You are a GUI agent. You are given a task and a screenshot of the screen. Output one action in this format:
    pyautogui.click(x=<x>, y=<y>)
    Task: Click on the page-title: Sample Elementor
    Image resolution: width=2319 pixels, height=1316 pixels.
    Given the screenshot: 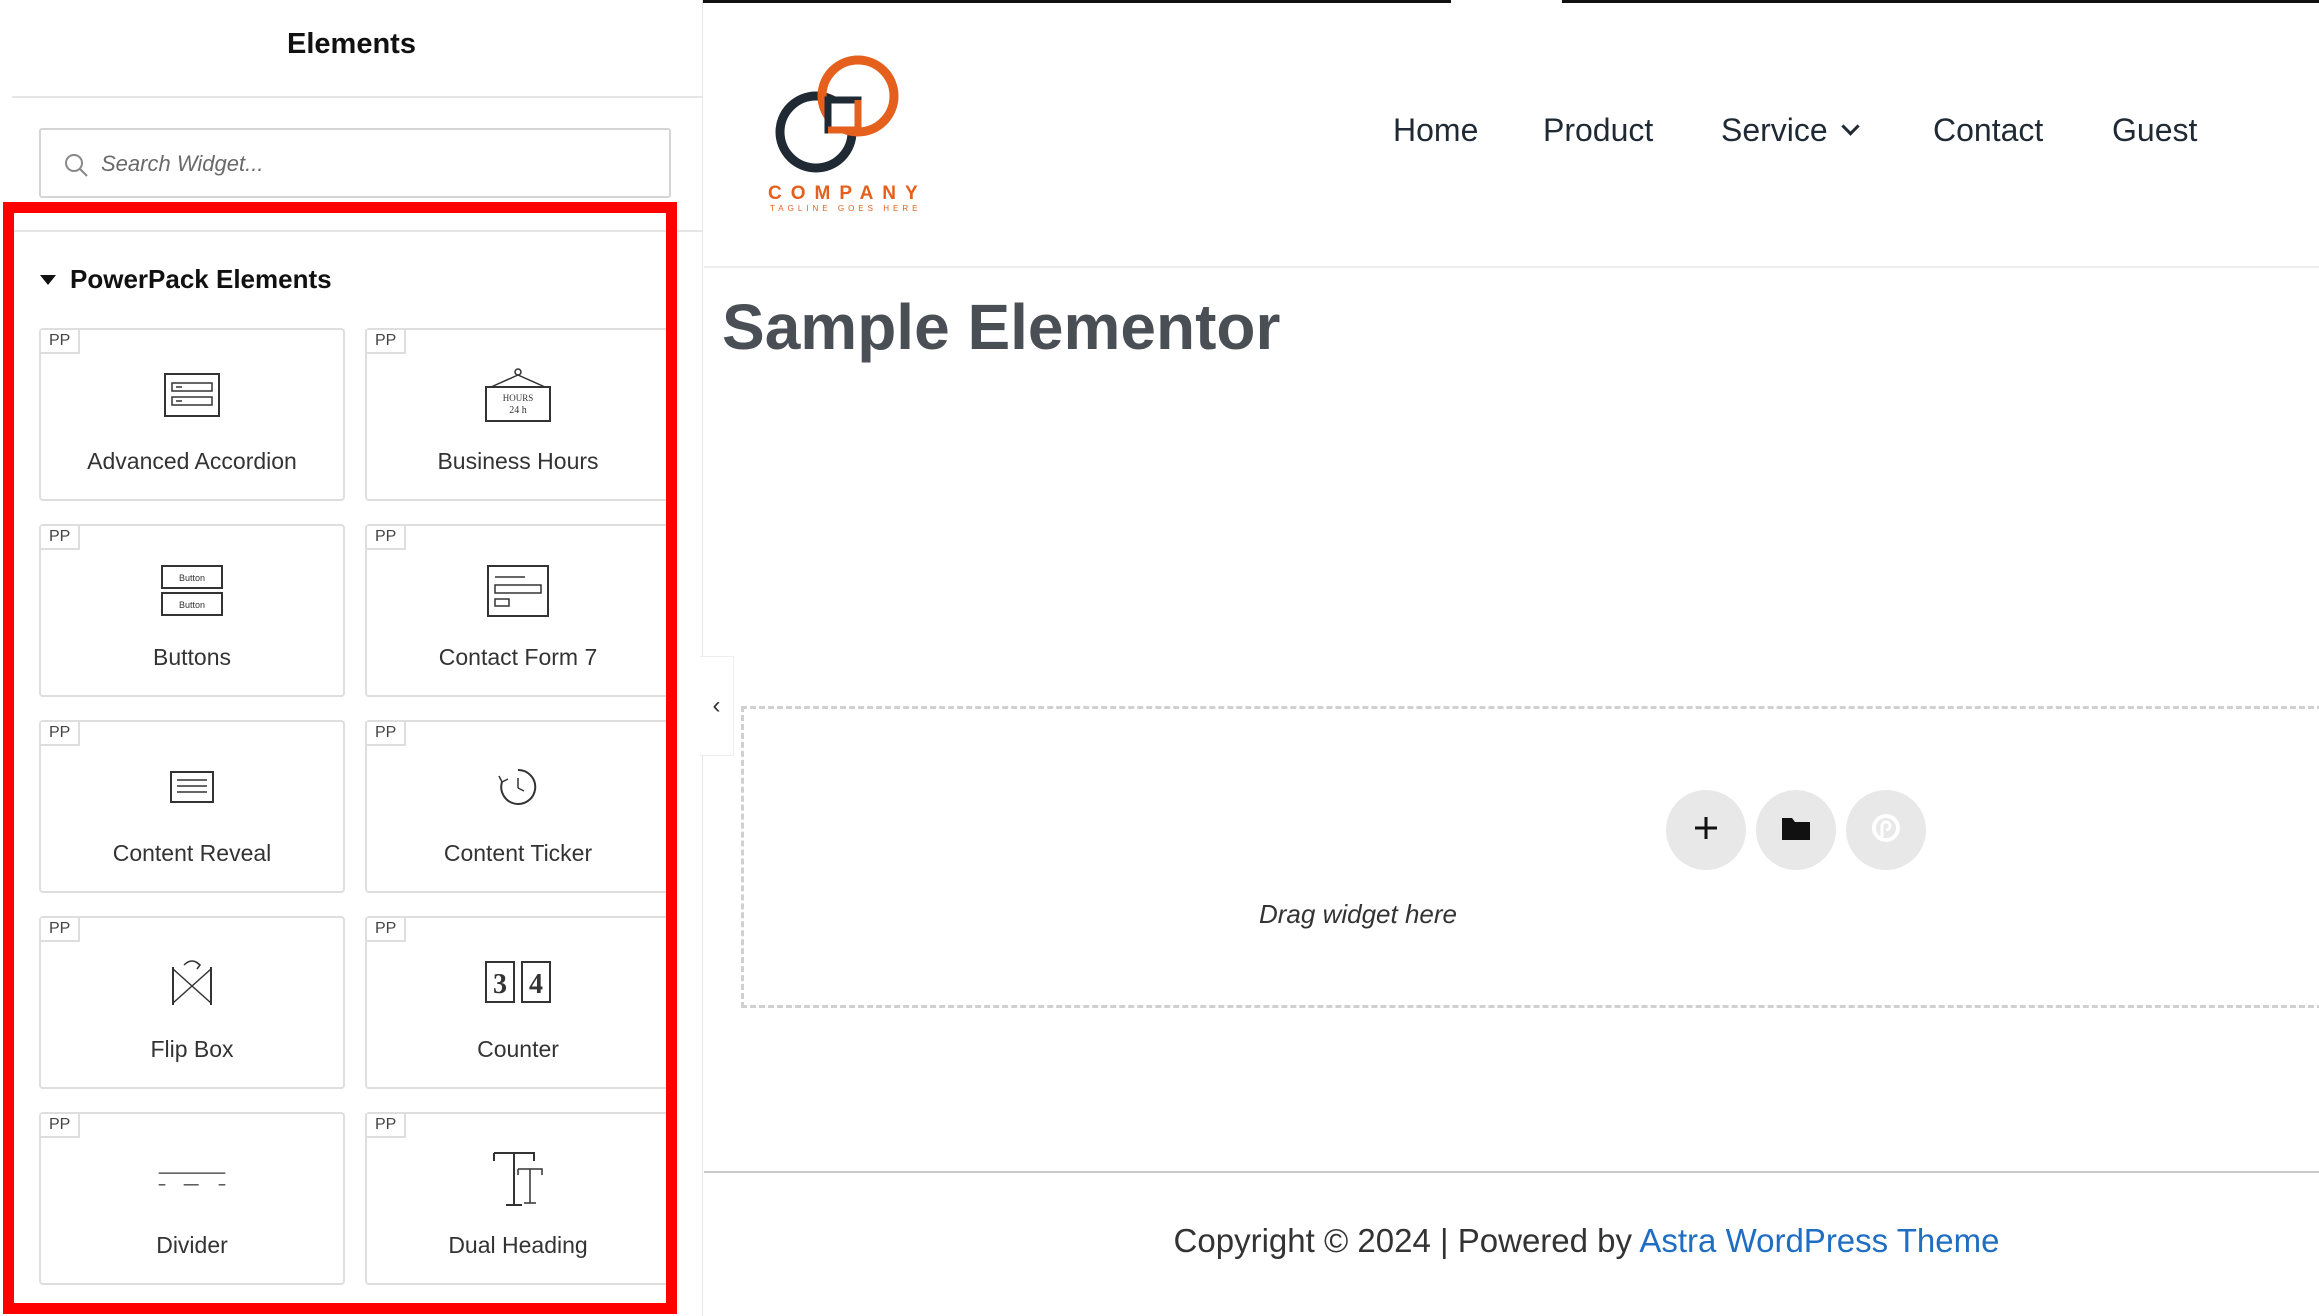 What is the action you would take?
    pyautogui.click(x=1001, y=327)
    